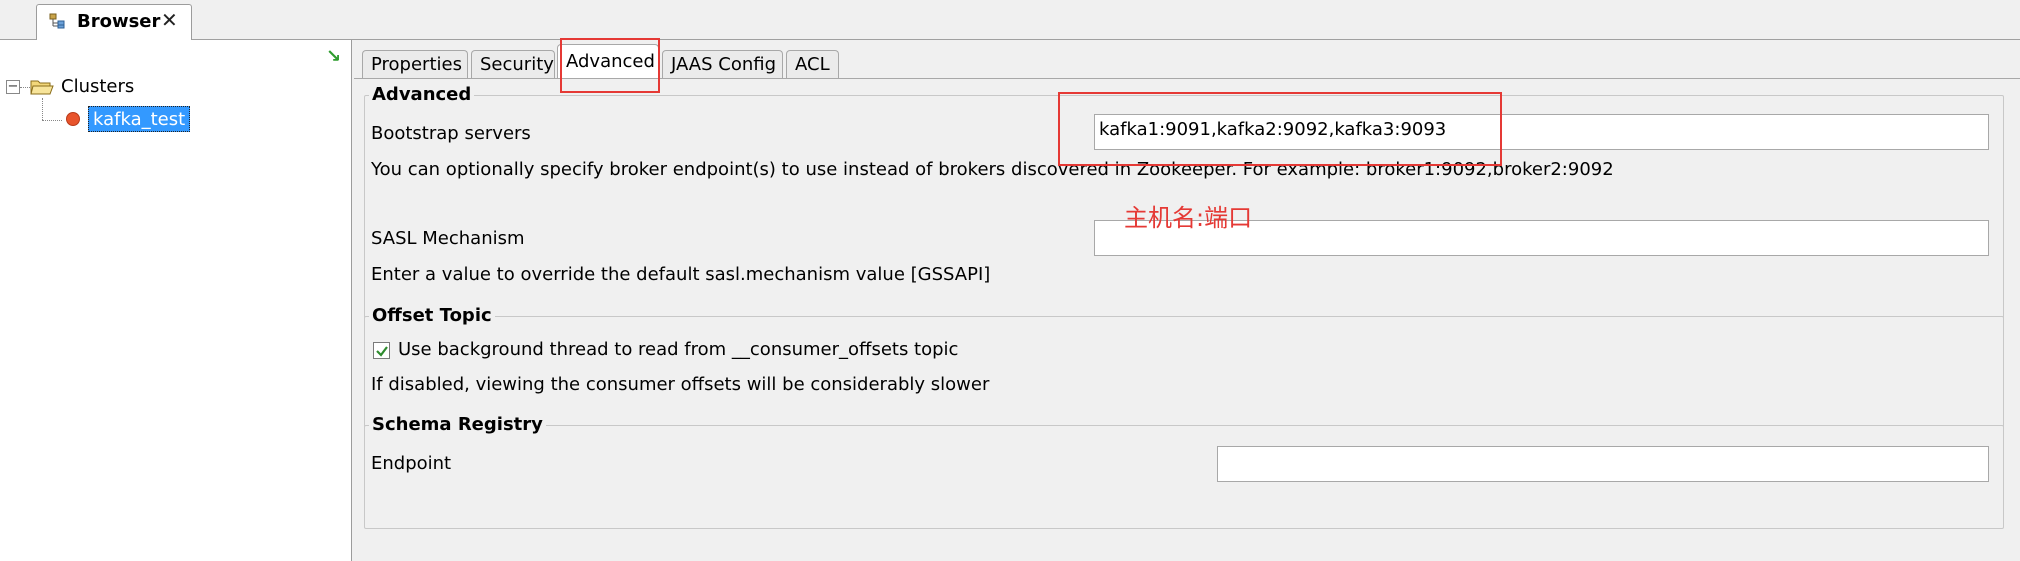 Image resolution: width=2020 pixels, height=561 pixels. Describe the element at coordinates (432, 315) in the screenshot. I see `offset-topic-group-title: Offset Topic` at that location.